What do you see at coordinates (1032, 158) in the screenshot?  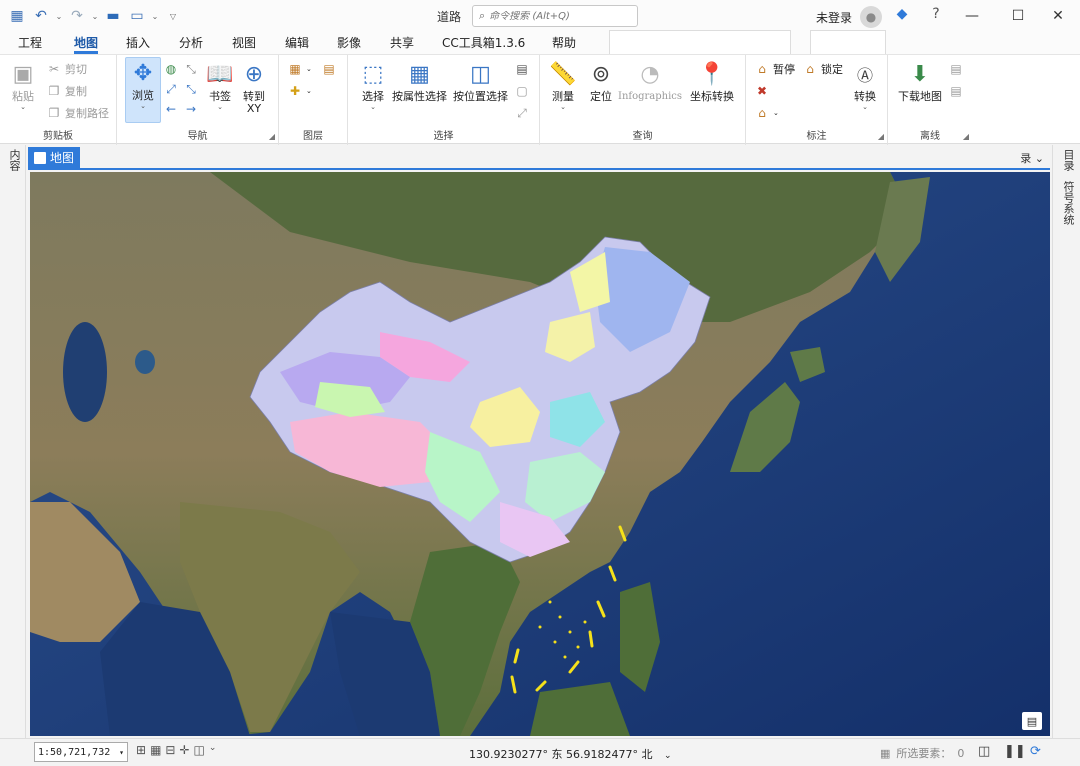 I see `view-options-dropdown: 录 ⌄` at bounding box center [1032, 158].